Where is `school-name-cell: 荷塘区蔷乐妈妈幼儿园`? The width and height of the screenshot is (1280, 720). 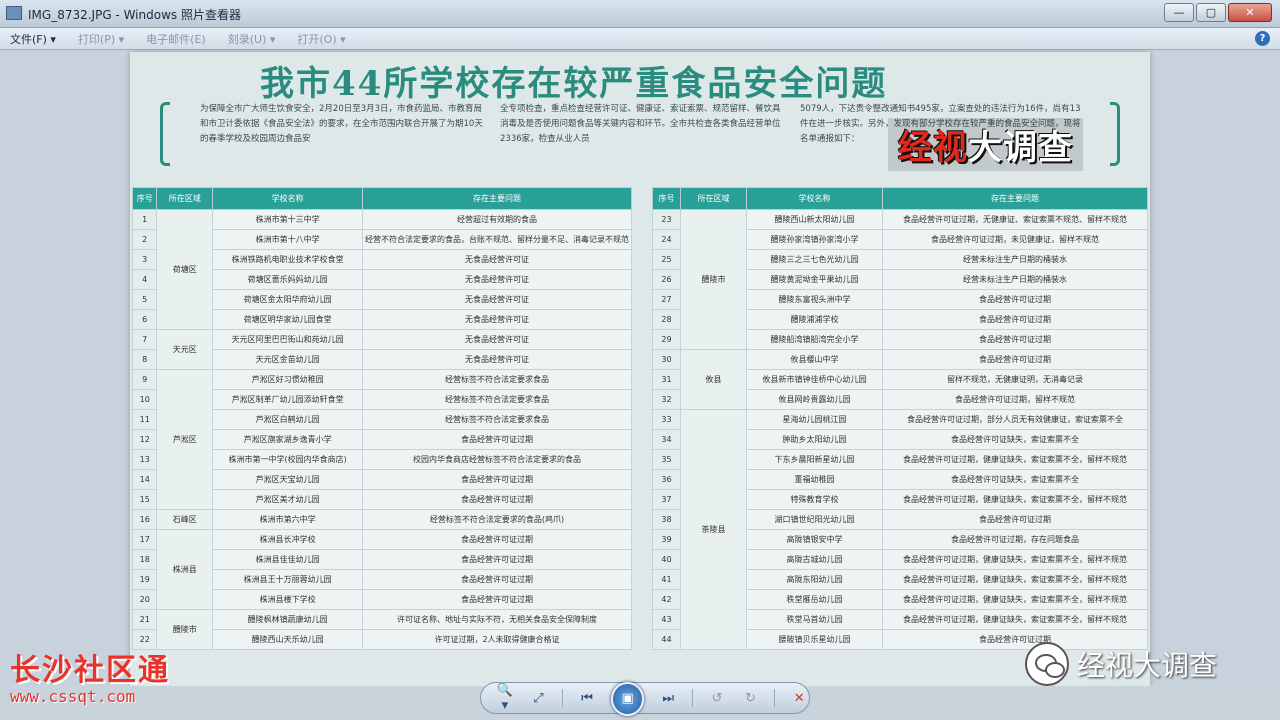 school-name-cell: 荷塘区蔷乐妈妈幼儿园 is located at coordinates (287, 279).